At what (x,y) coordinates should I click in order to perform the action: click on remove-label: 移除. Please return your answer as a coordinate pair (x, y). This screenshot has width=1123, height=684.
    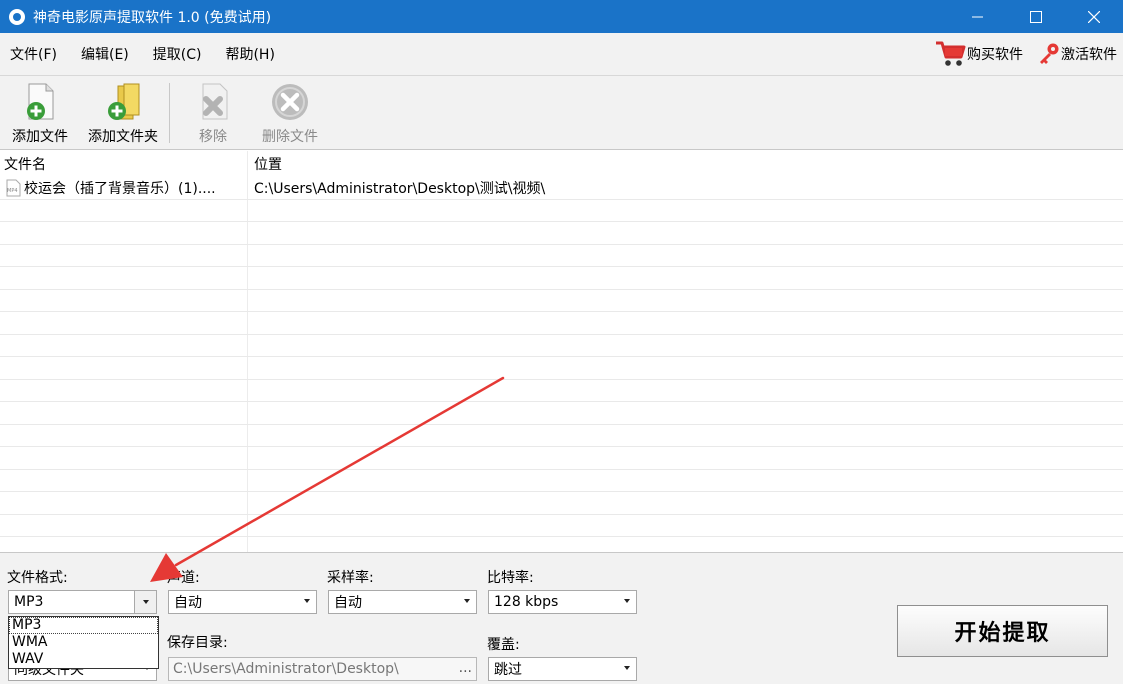
    Looking at the image, I should click on (213, 137).